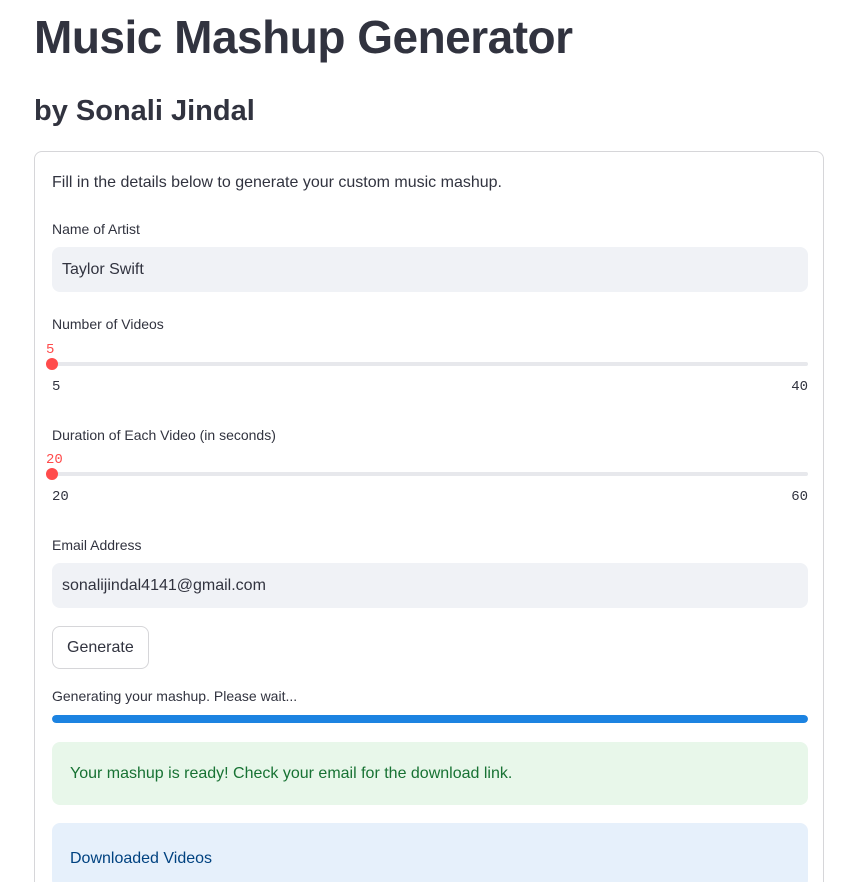 This screenshot has height=882, width=858. What do you see at coordinates (799, 387) in the screenshot?
I see `videos-slider-max: 40` at bounding box center [799, 387].